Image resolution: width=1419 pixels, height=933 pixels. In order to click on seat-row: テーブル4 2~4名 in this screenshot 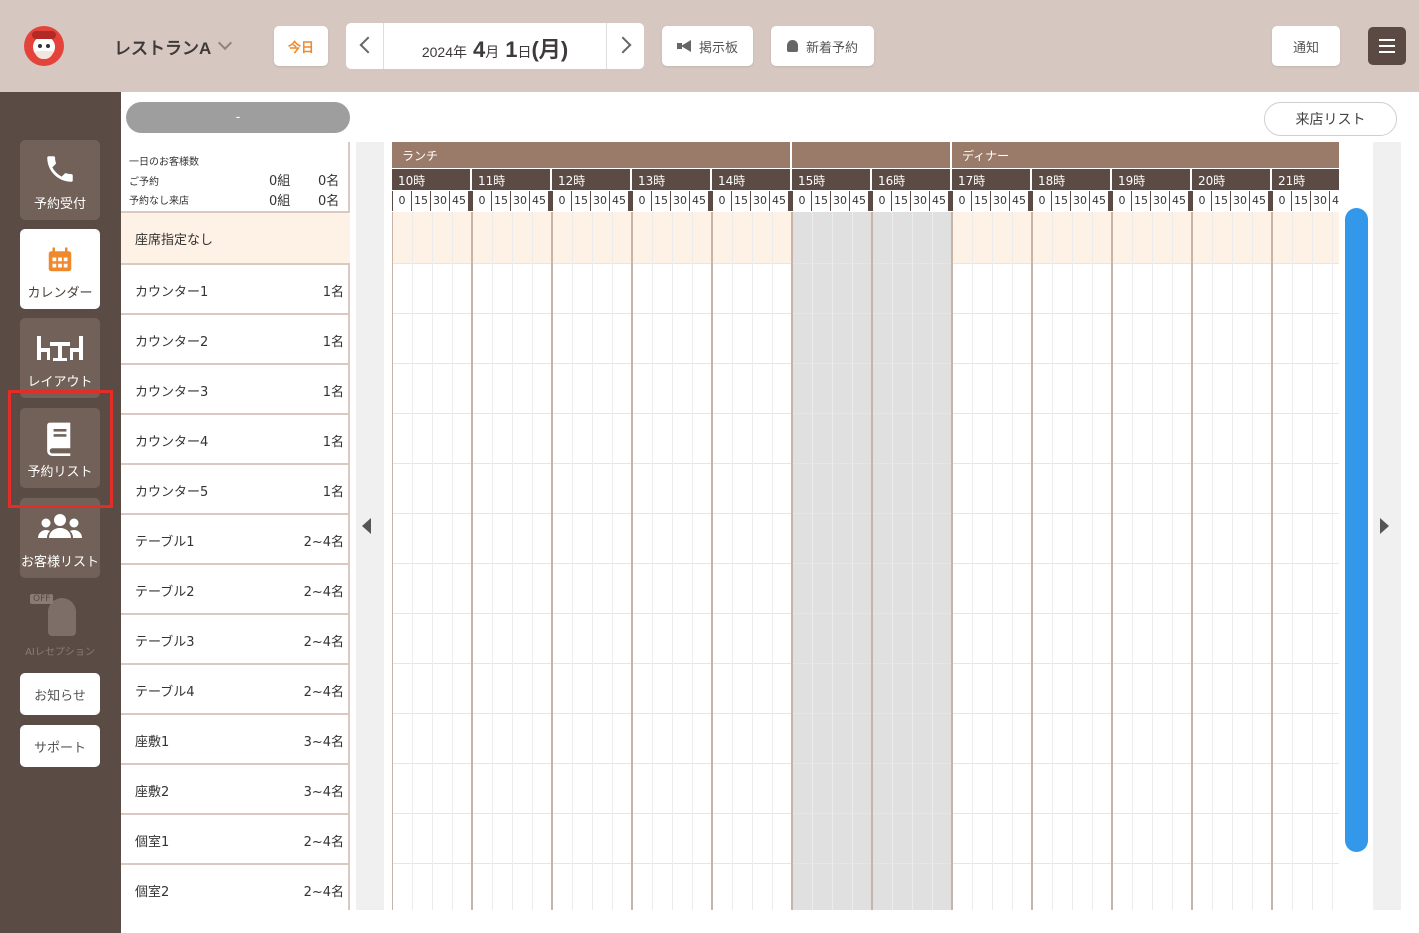, I will do `click(235, 688)`.